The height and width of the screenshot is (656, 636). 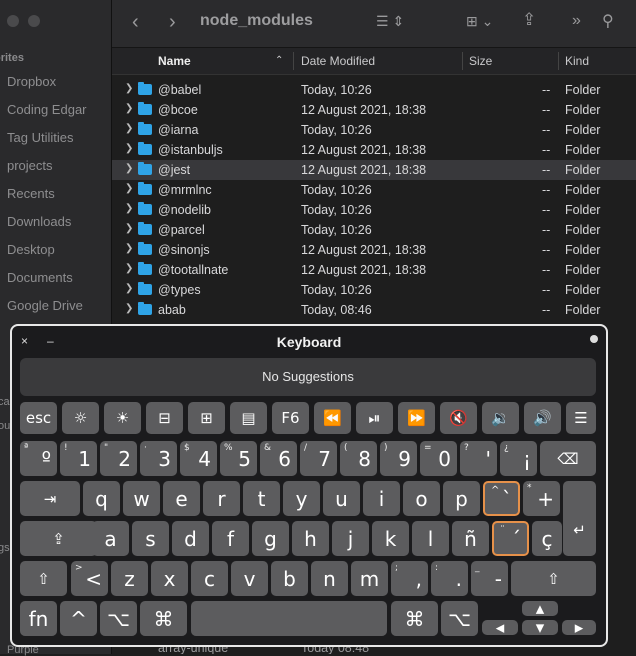 I want to click on key-control: ^, so click(x=78, y=618).